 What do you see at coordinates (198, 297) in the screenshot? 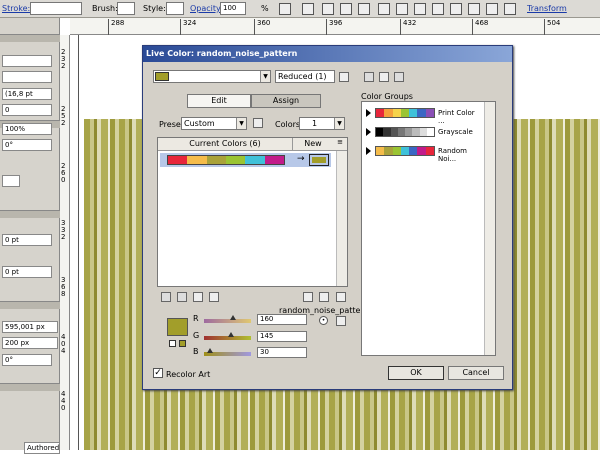
I see `exclude-colors-icon` at bounding box center [198, 297].